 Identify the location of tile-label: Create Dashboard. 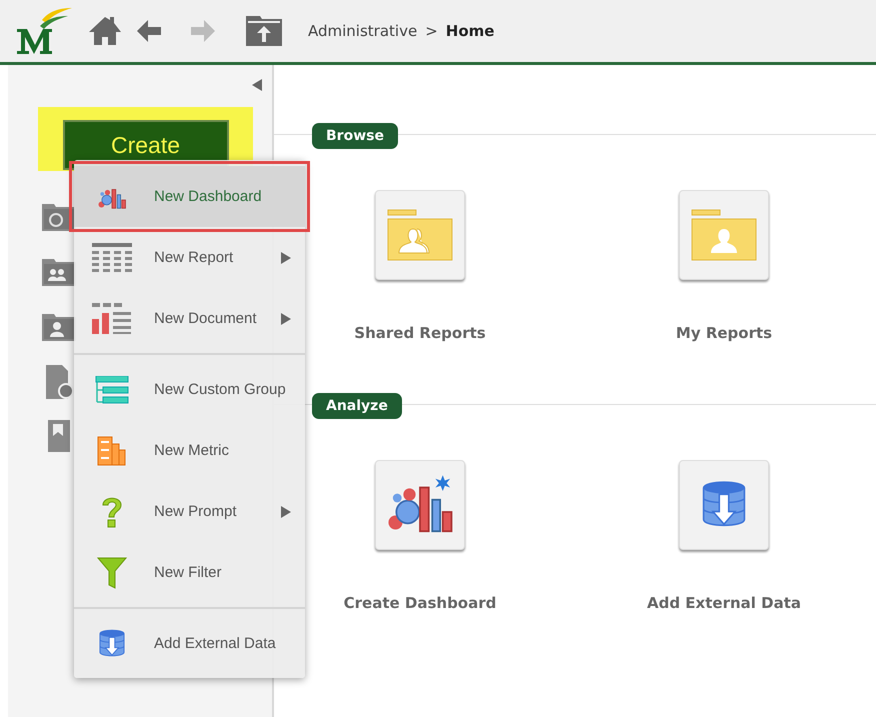
(420, 603).